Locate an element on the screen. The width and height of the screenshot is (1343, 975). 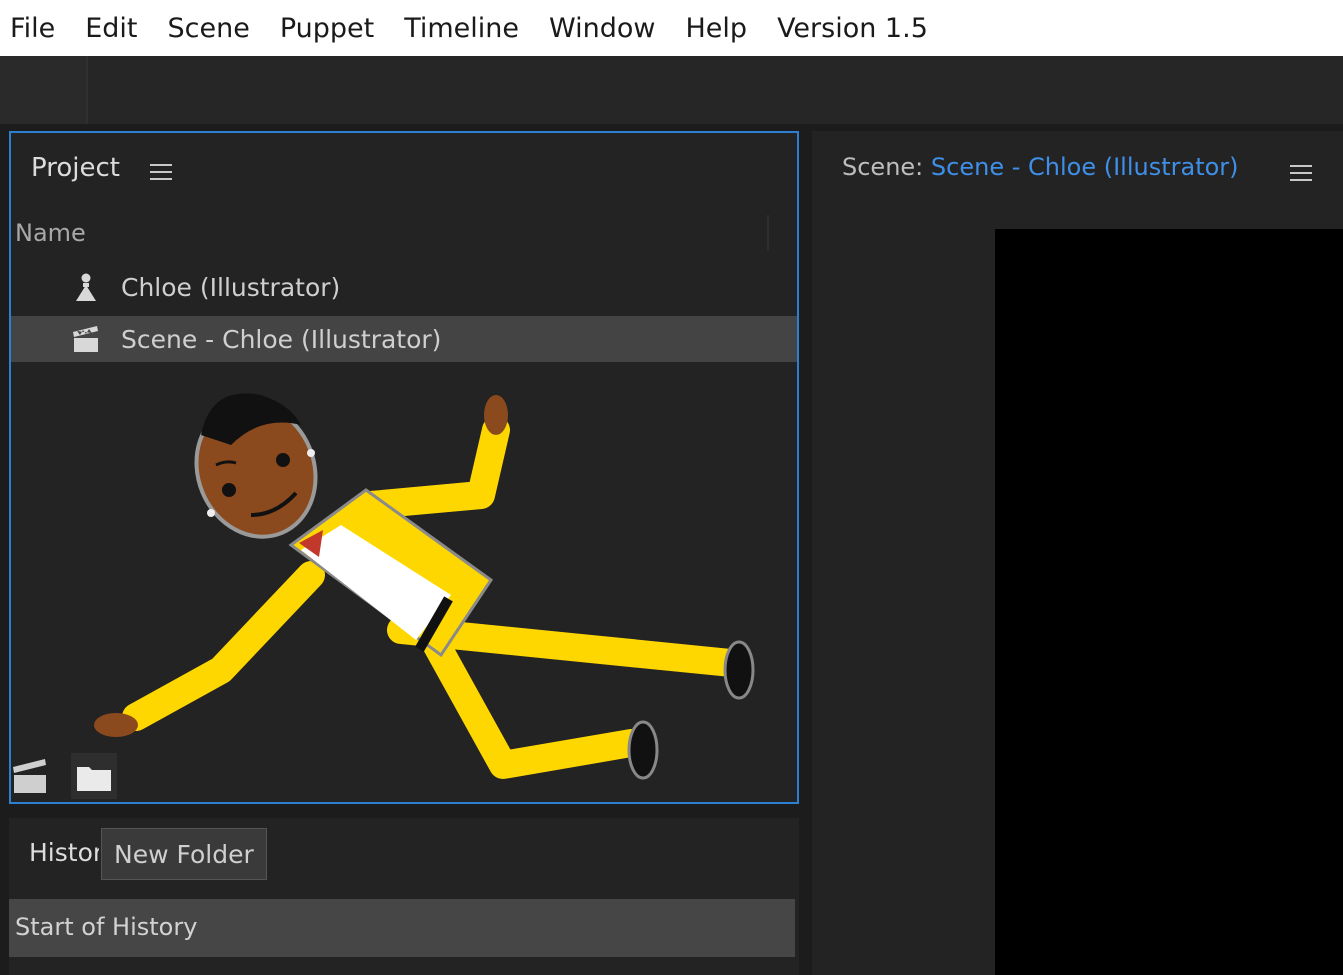
project-menu-icon is located at coordinates (161, 172).